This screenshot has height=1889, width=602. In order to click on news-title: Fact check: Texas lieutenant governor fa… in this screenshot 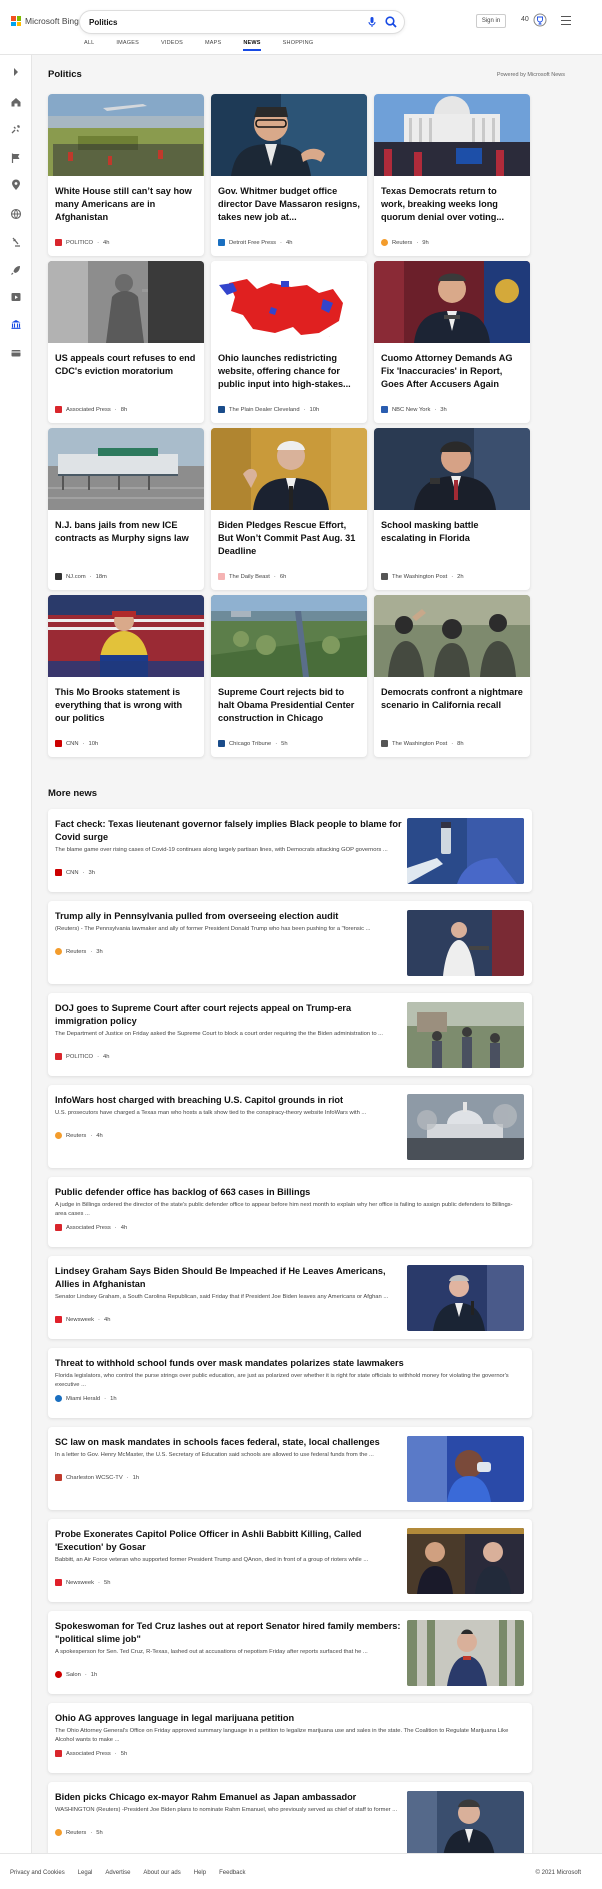, I will do `click(230, 831)`.